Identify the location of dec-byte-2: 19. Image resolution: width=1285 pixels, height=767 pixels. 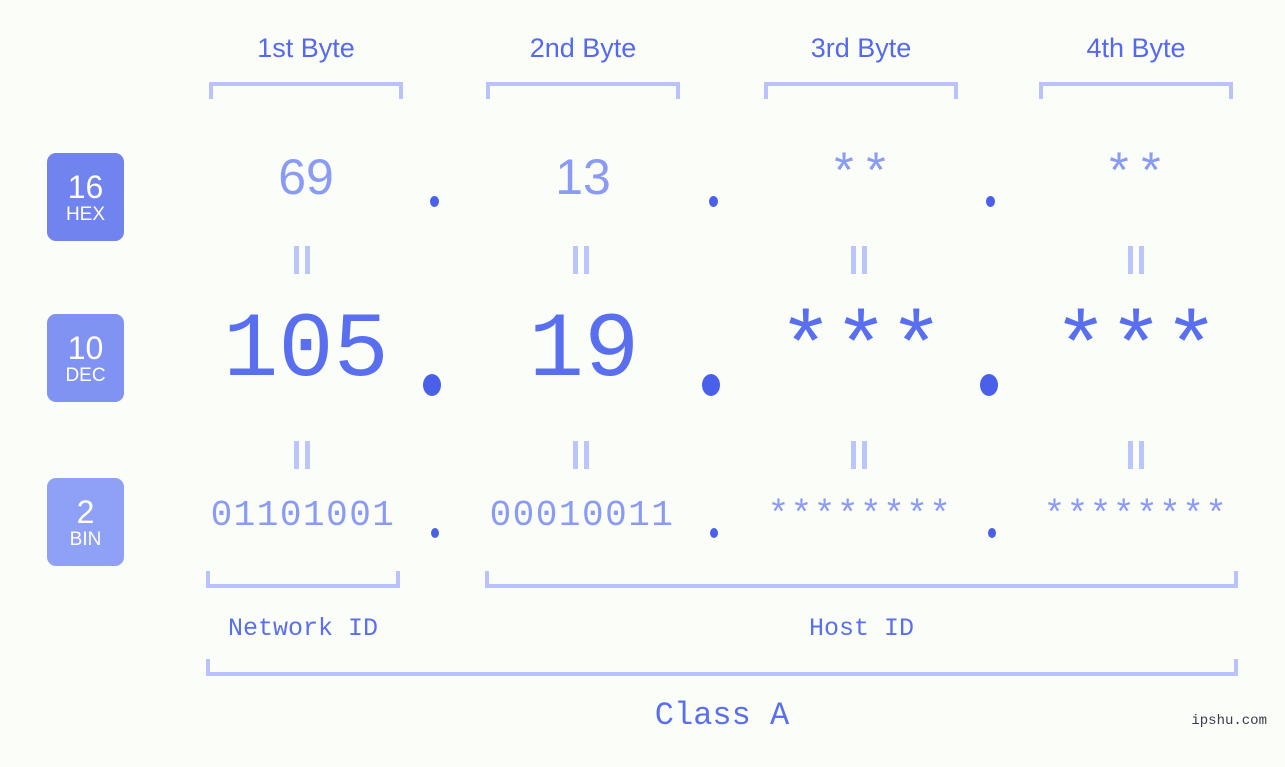
(584, 350).